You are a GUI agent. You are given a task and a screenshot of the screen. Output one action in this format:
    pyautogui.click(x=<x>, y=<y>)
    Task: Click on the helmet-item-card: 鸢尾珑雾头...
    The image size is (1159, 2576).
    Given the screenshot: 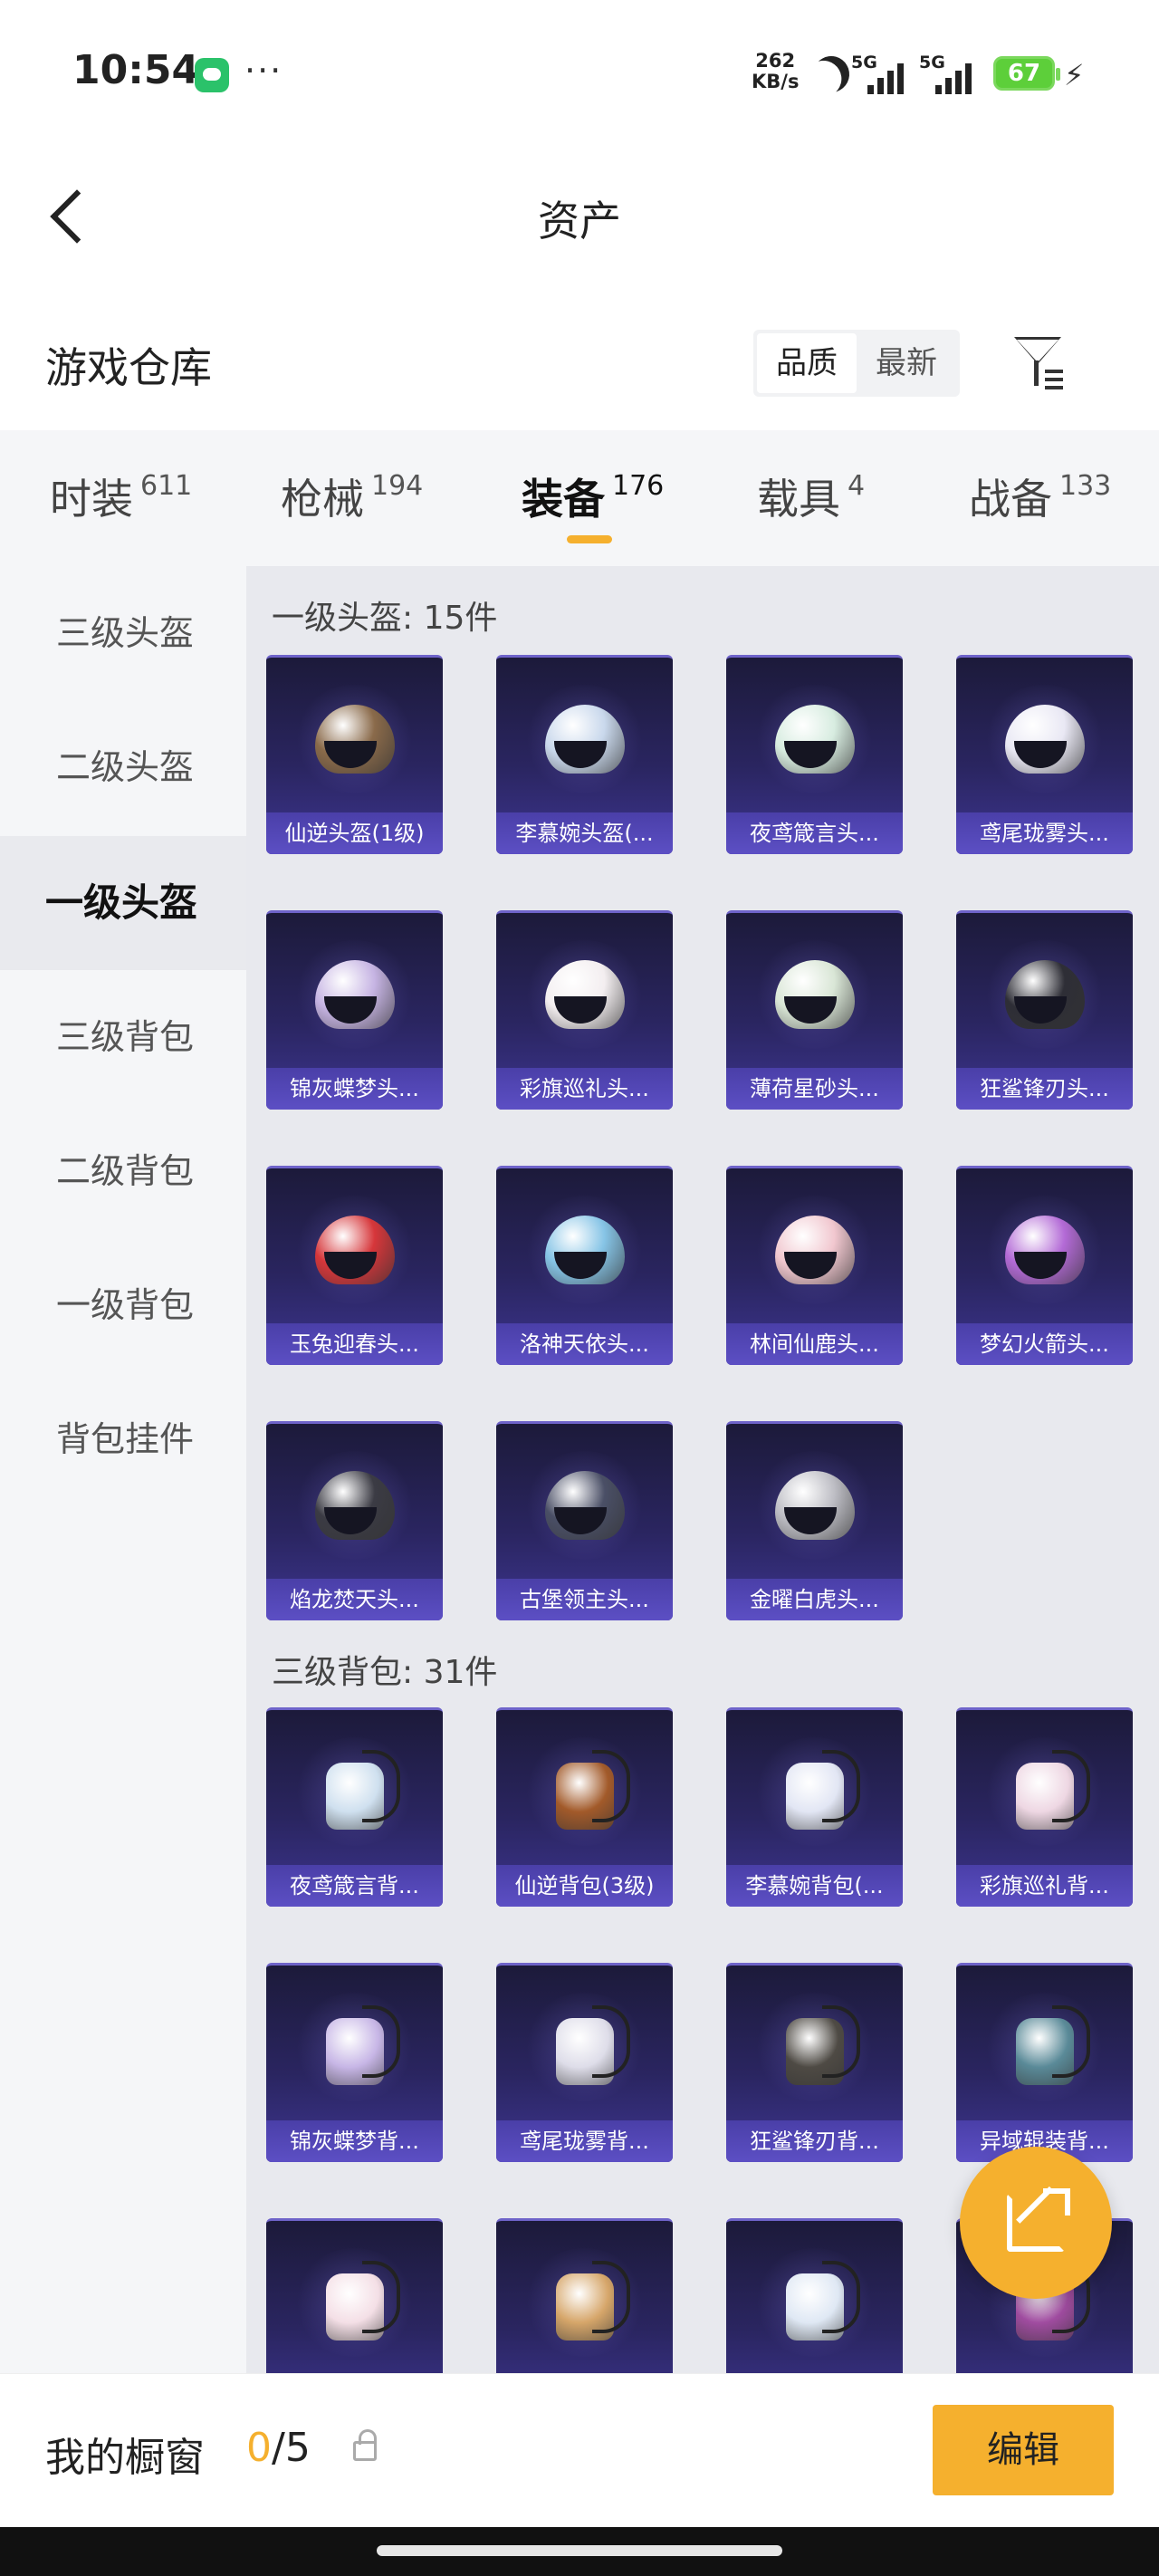 What is the action you would take?
    pyautogui.click(x=1044, y=754)
    